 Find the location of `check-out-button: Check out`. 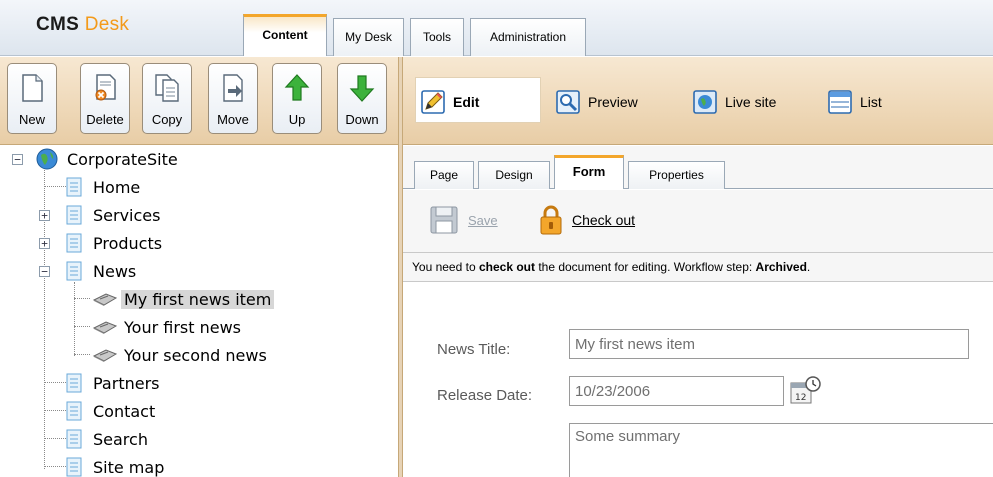

check-out-button: Check out is located at coordinates (586, 220).